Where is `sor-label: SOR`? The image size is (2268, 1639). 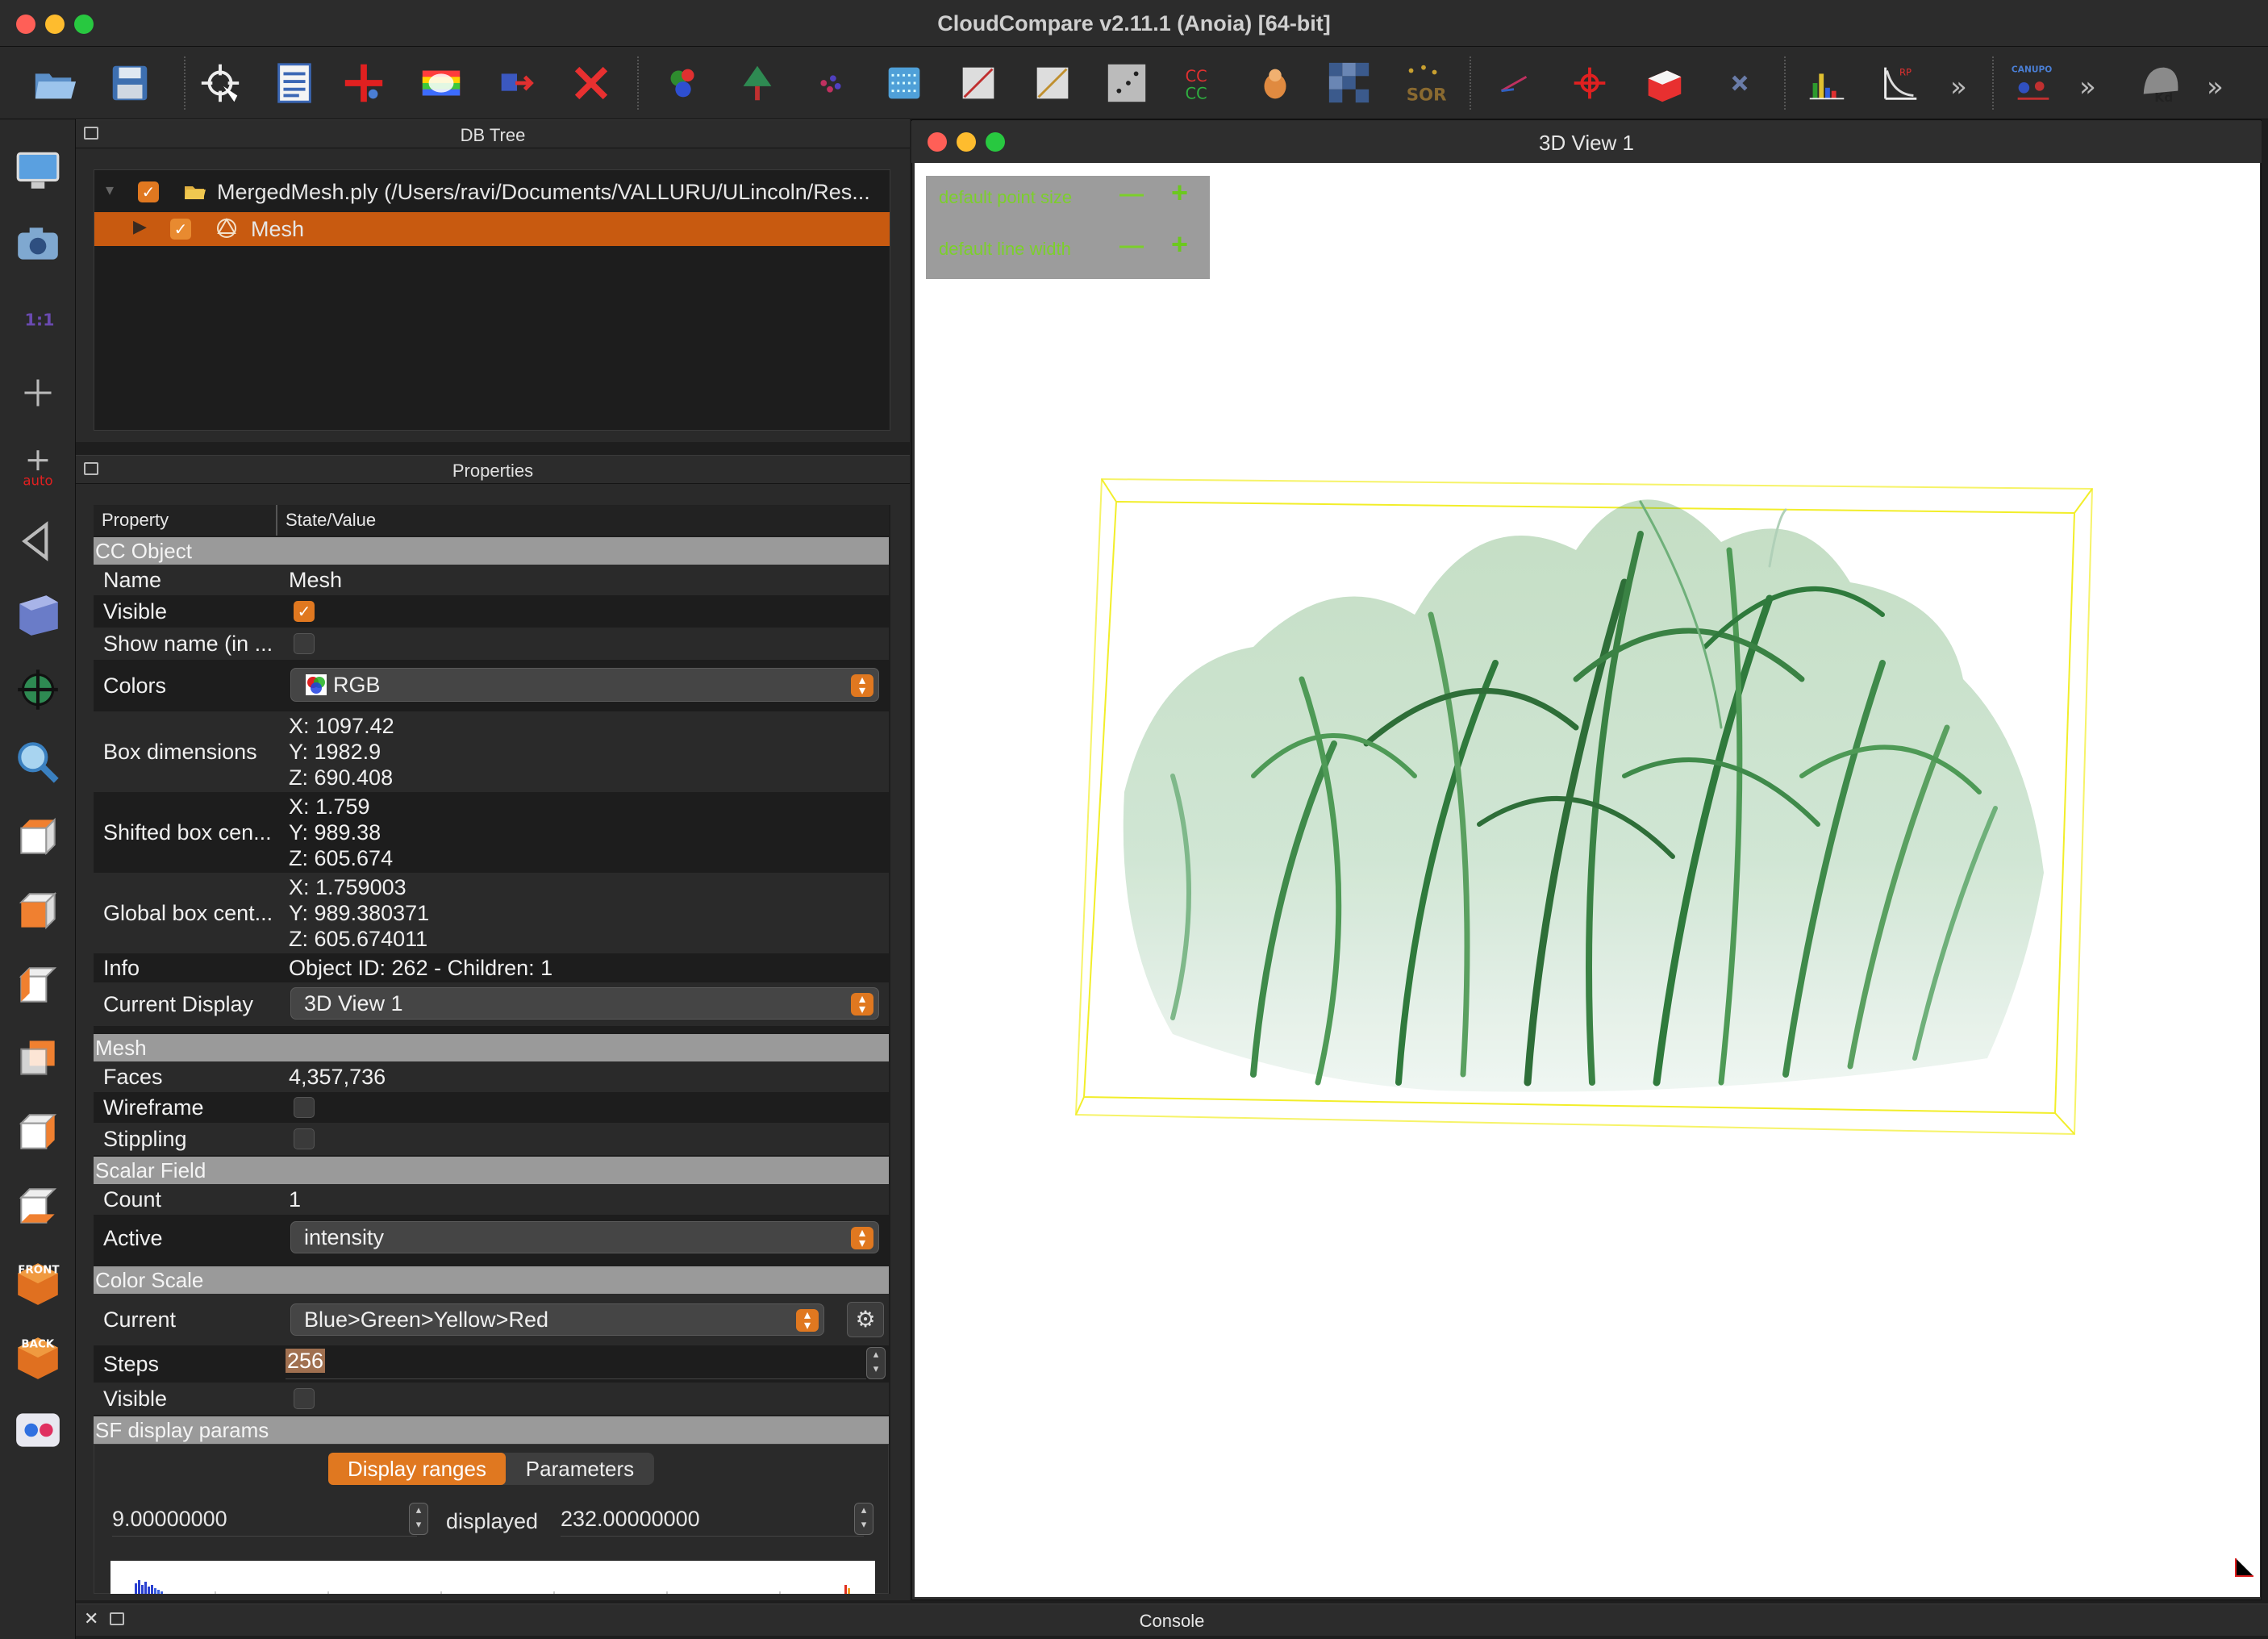
sor-label: SOR is located at coordinates (1427, 95).